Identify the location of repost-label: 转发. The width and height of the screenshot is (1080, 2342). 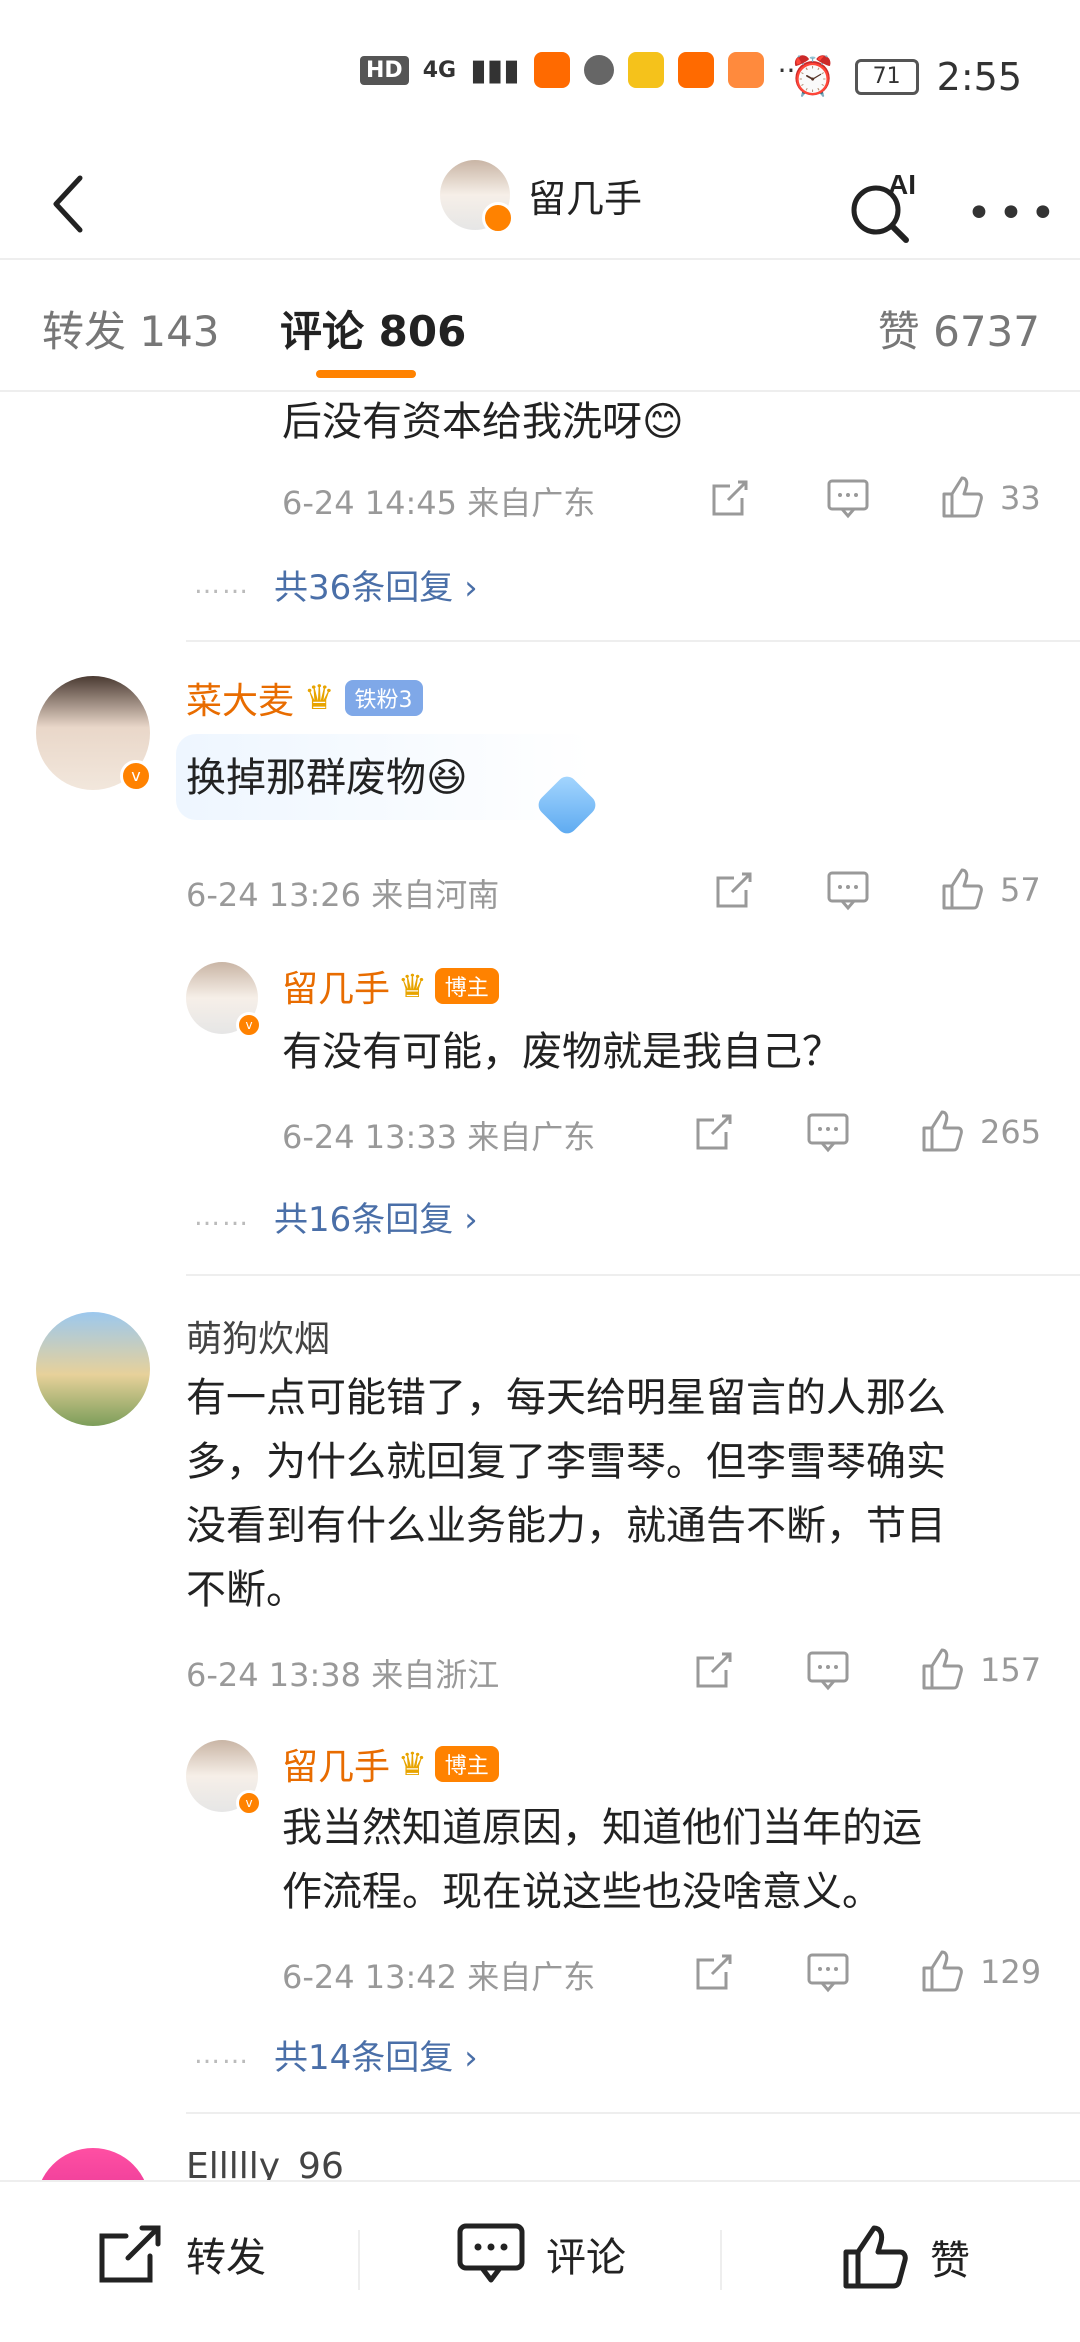
(226, 2258).